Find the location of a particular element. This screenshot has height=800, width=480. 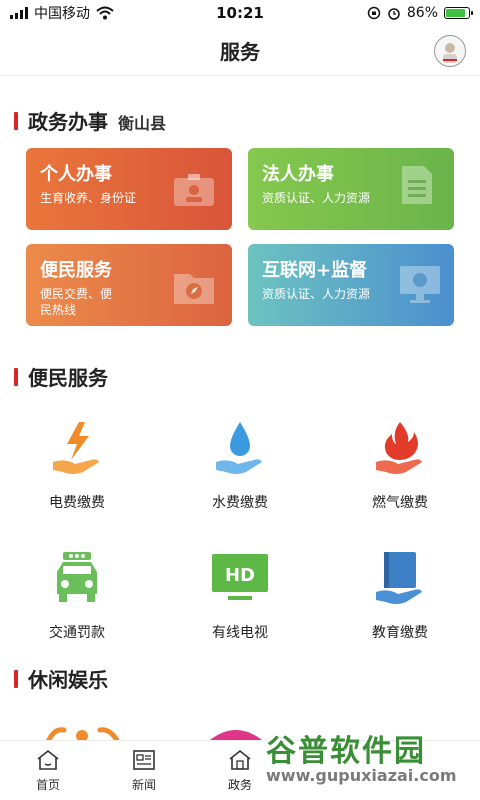

leisure-item-2-icon is located at coordinates (236, 733).